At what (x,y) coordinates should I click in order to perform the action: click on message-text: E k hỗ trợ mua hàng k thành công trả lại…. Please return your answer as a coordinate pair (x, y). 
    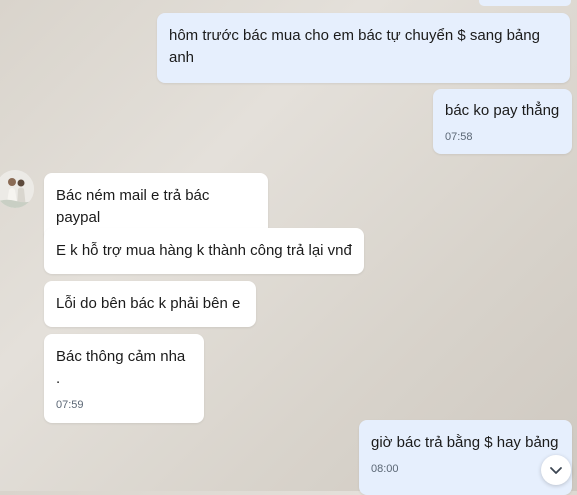
    Looking at the image, I should click on (204, 250).